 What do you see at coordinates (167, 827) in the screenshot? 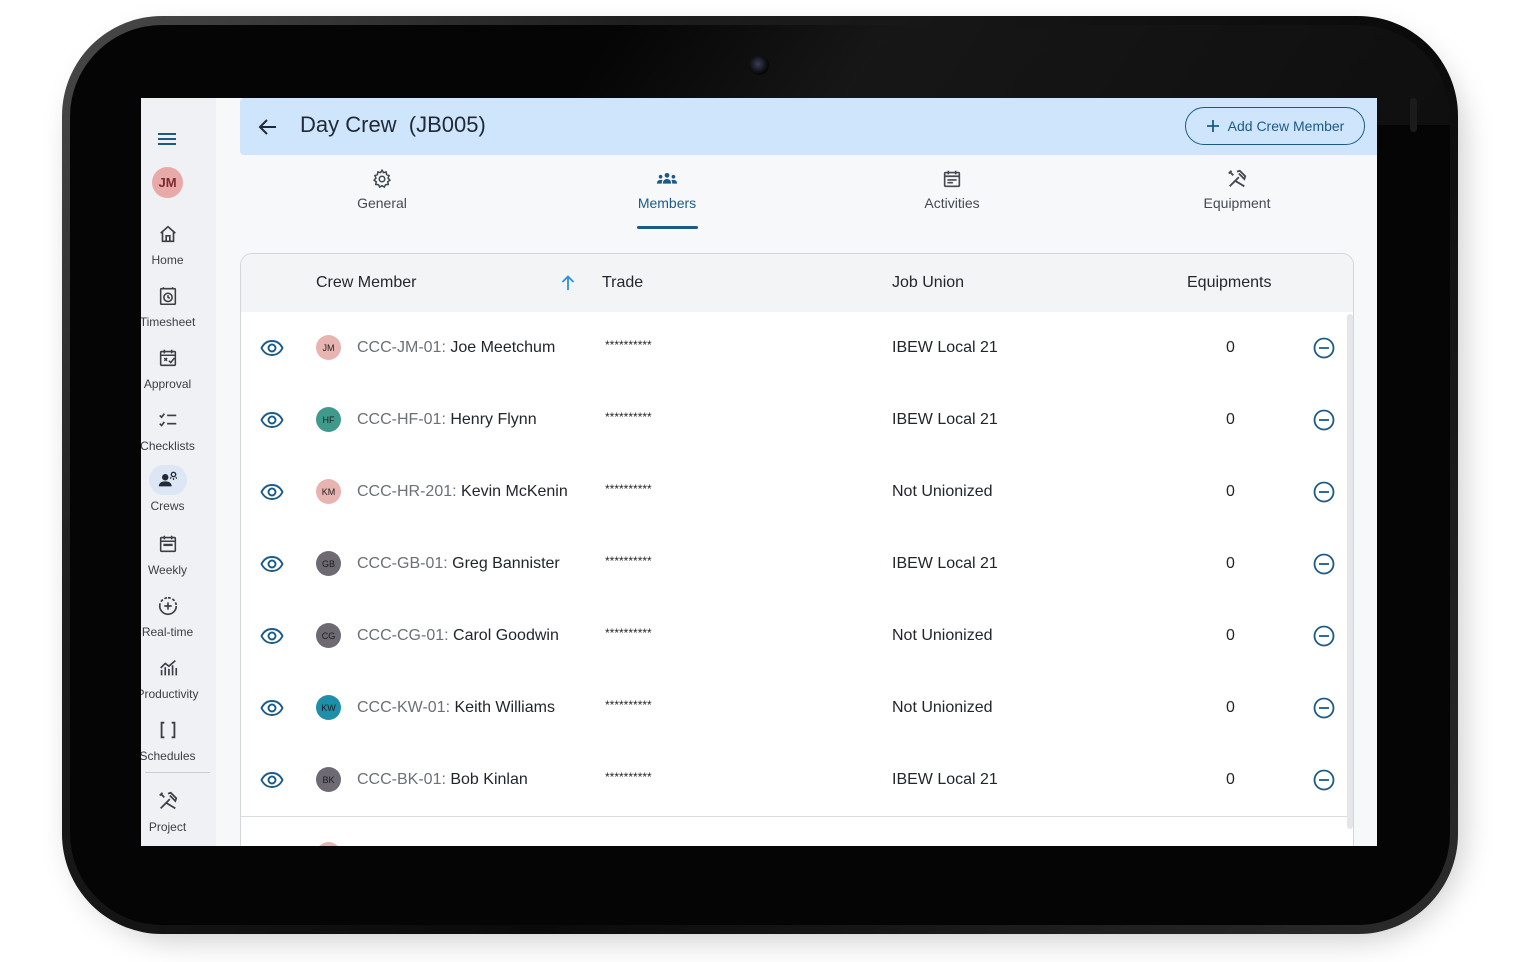
I see `sidebar-item-label: Project` at bounding box center [167, 827].